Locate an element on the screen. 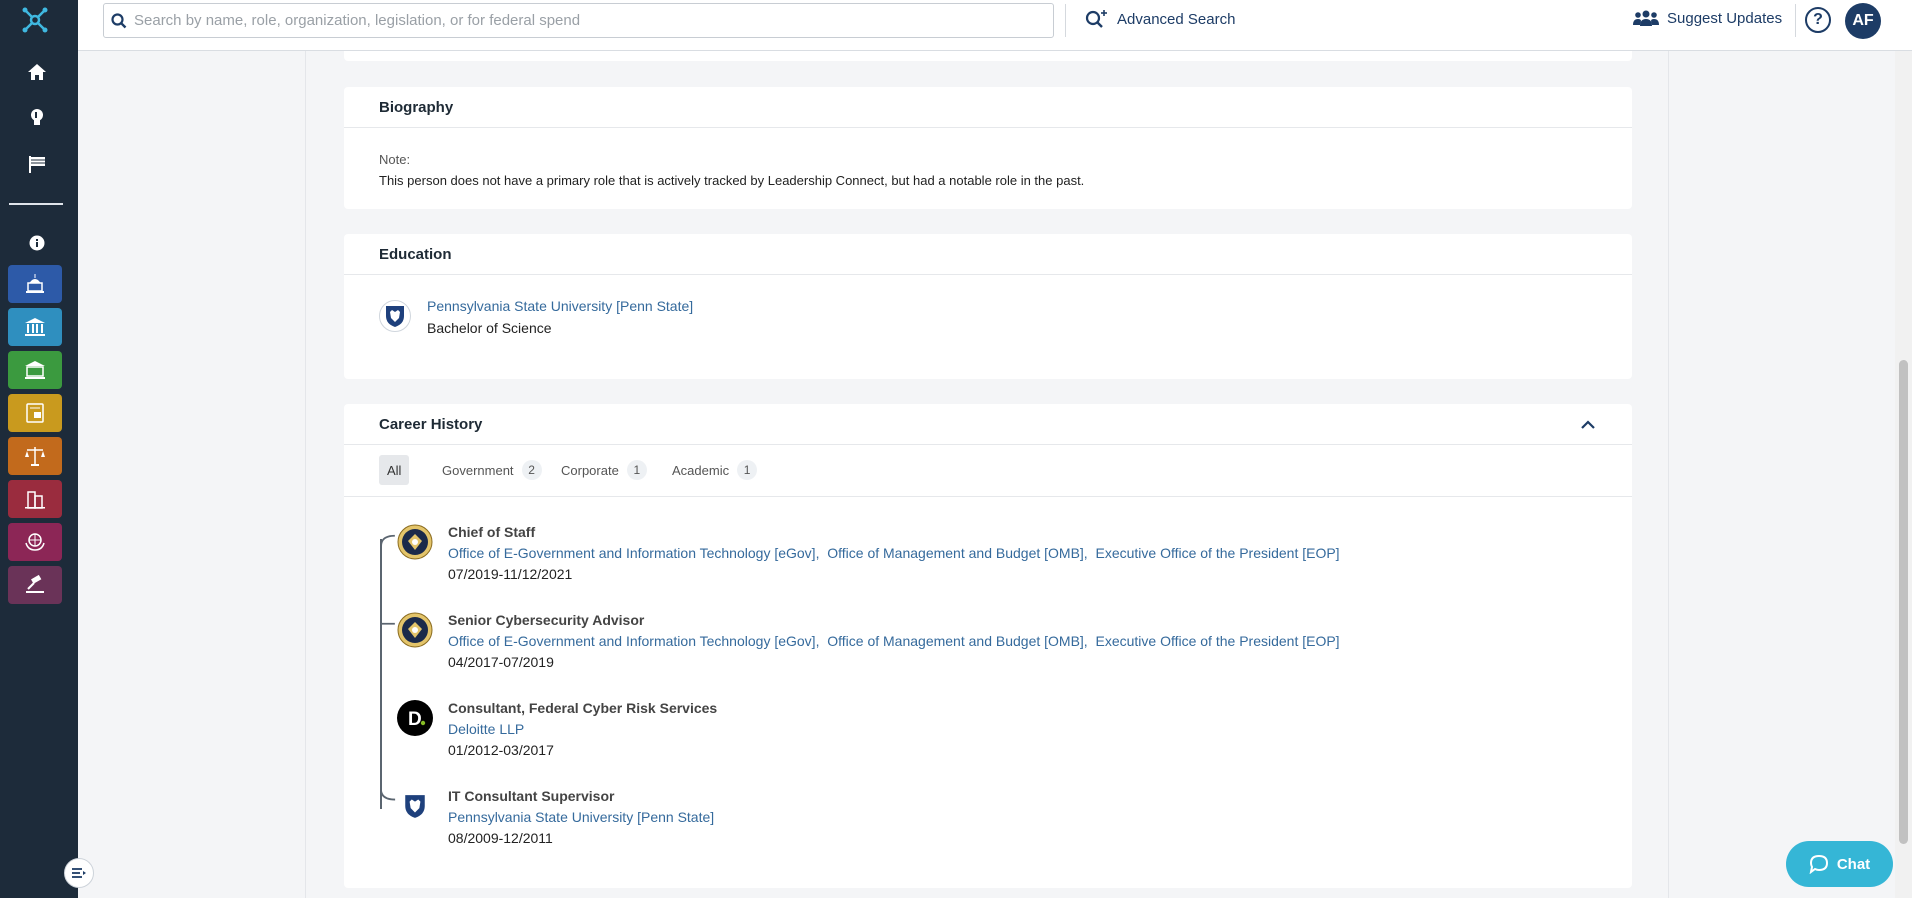 The height and width of the screenshot is (898, 1912). search-box is located at coordinates (578, 20).